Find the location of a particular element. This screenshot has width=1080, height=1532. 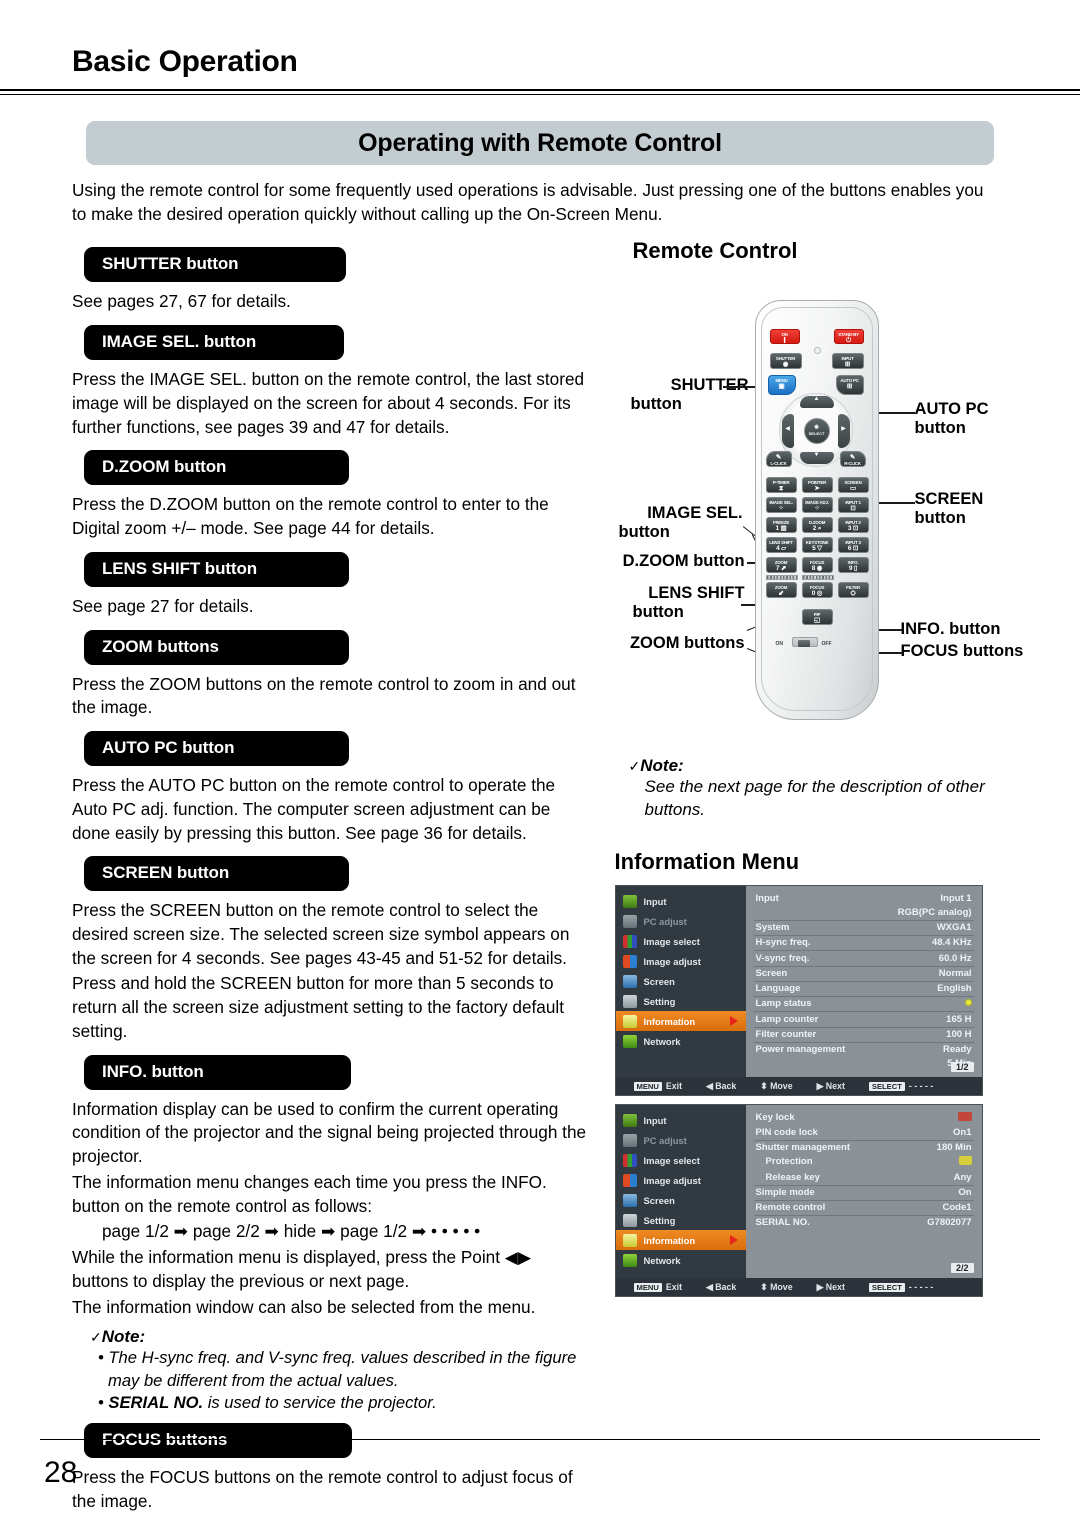

remote-key-pointer: POINTER ➤ is located at coordinates (817, 485).